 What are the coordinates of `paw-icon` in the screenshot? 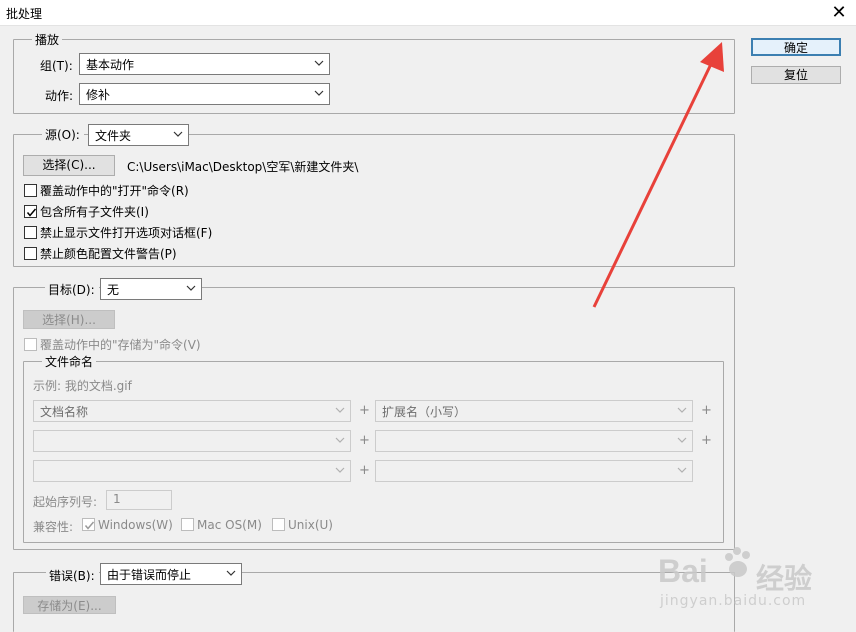 It's located at (737, 562).